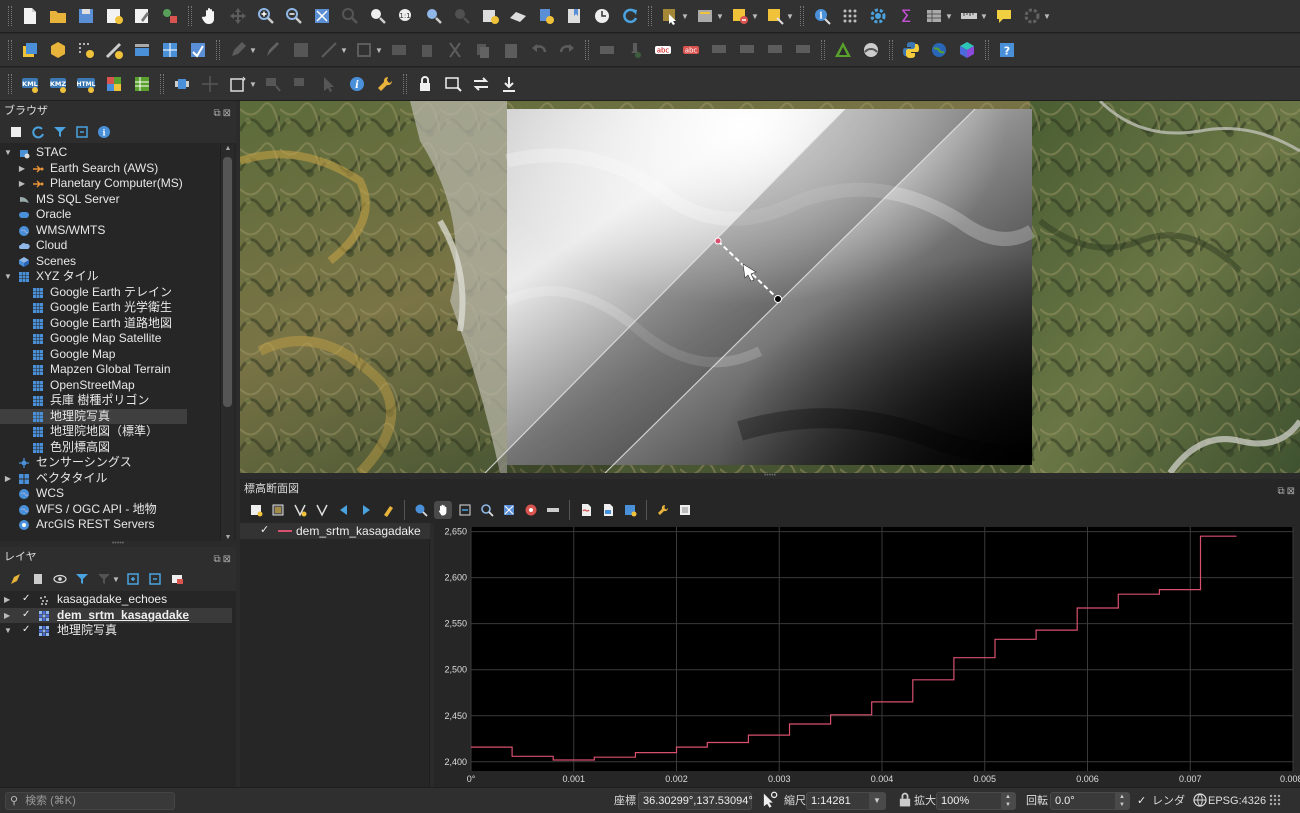 The height and width of the screenshot is (813, 1300). Describe the element at coordinates (878, 16) in the screenshot. I see `gear-icon` at that location.